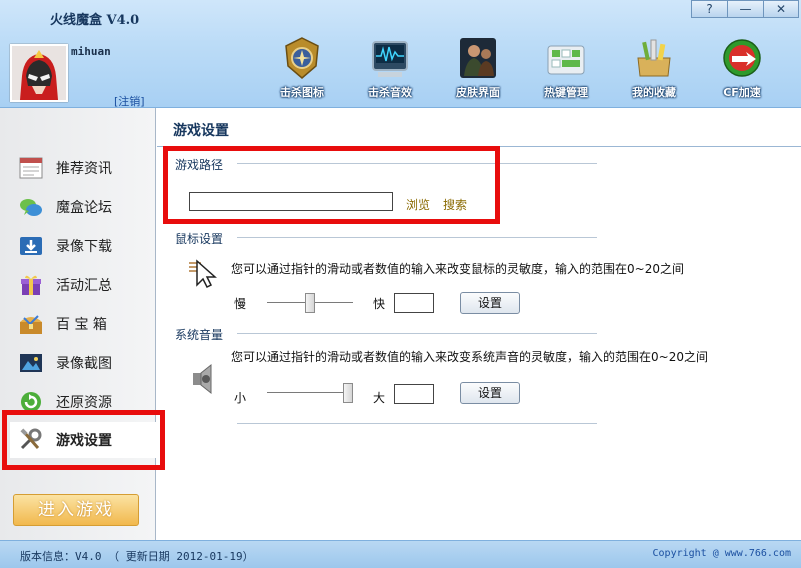 This screenshot has height=568, width=801. I want to click on toolbar-cf-accelerate-button: CF加速, so click(742, 69).